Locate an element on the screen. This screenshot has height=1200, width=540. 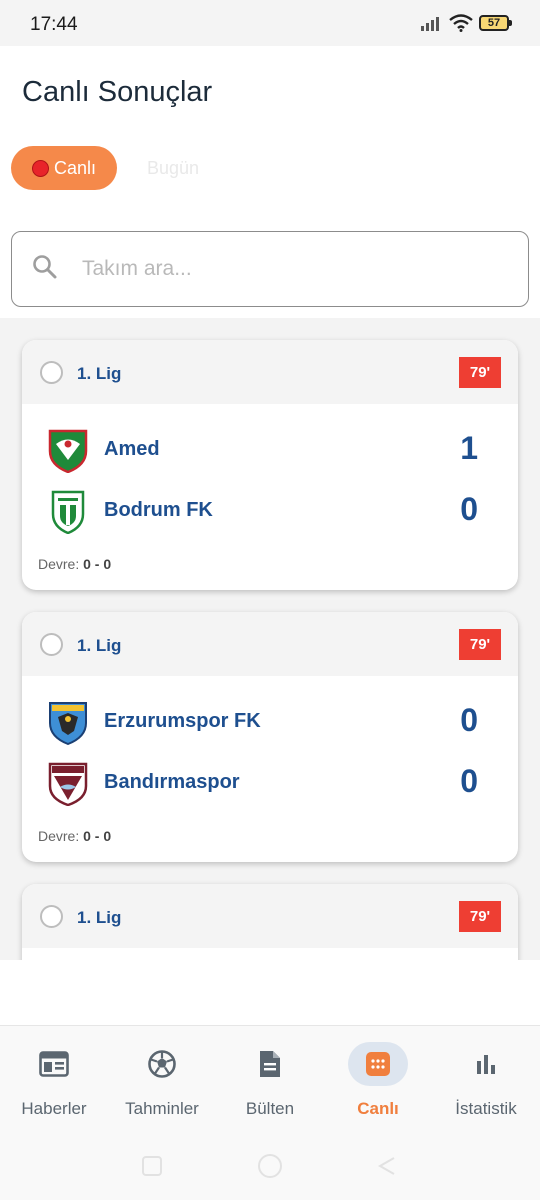
nav-label: İstatistik is located at coordinates (486, 1108).